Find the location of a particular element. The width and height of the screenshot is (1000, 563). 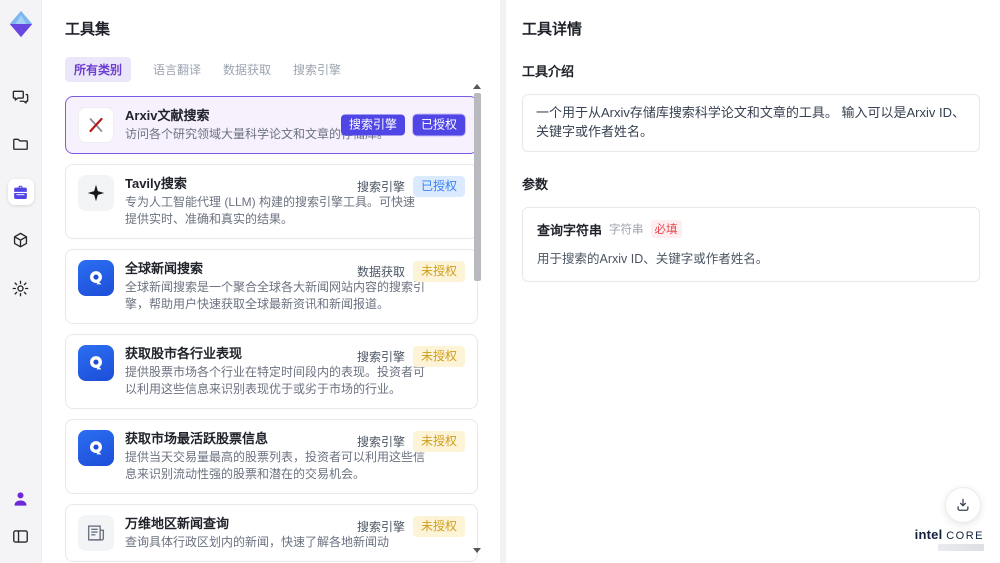

tool-description: 查询具体行政区划内的新闻，快速了解各地新闻动 is located at coordinates (257, 542).